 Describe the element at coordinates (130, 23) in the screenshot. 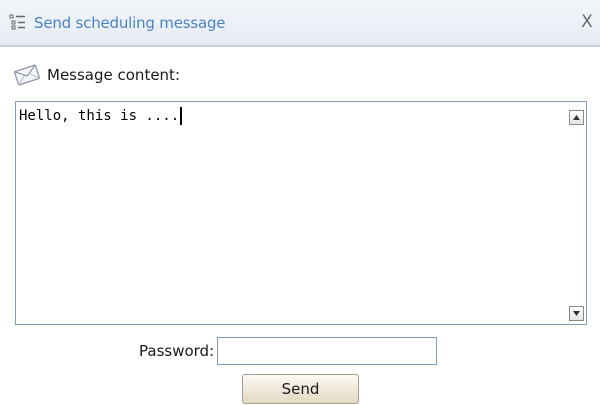

I see `dialog-title: Send scheduling message` at that location.